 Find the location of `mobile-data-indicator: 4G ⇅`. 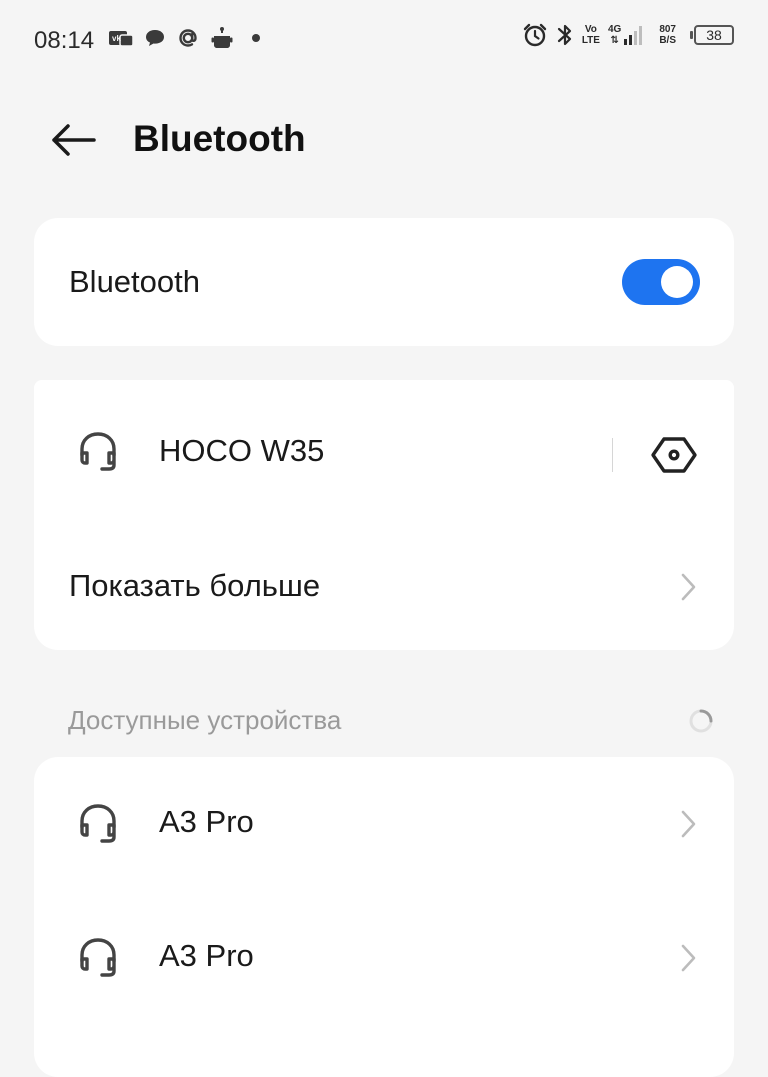

mobile-data-indicator: 4G ⇅ is located at coordinates (626, 35).